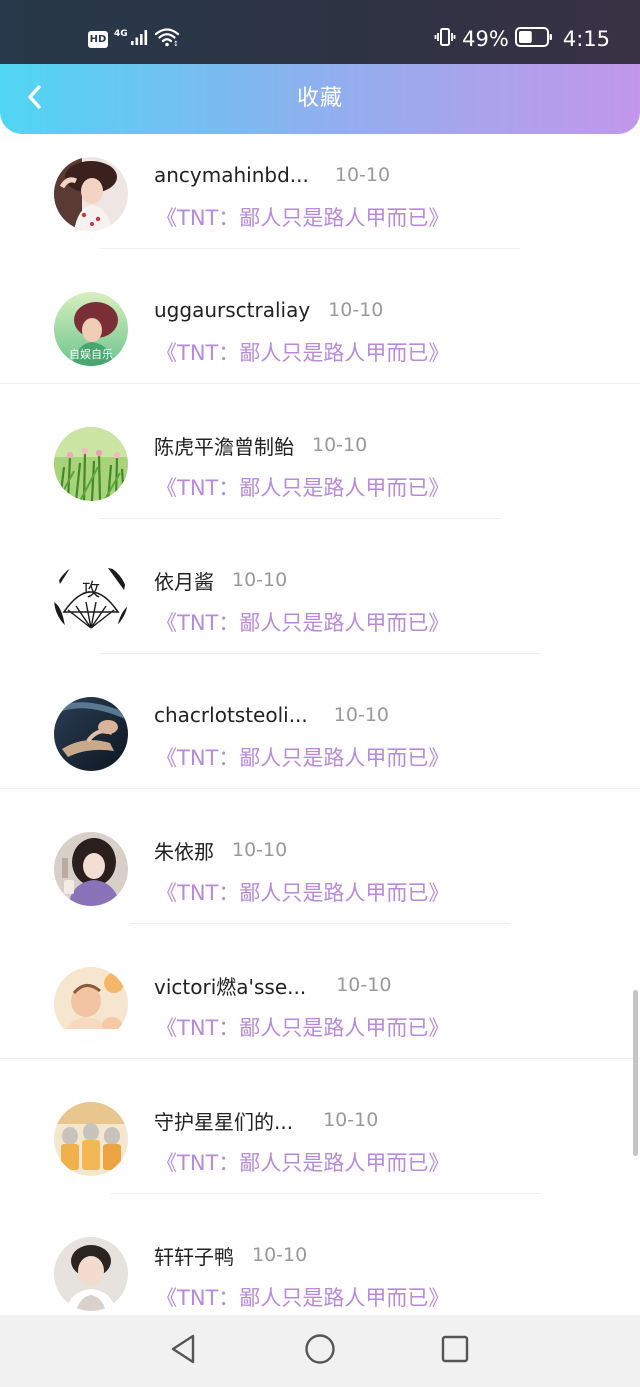  I want to click on name-line: 陈虎平澹曾制鲐 10-10, so click(260, 445).